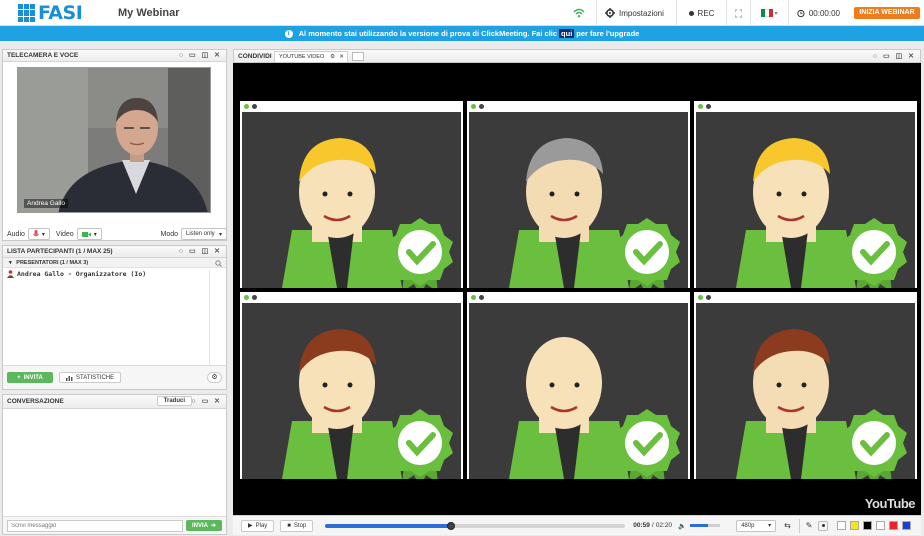 This screenshot has width=924, height=536. What do you see at coordinates (801, 13) in the screenshot?
I see `clock-icon` at bounding box center [801, 13].